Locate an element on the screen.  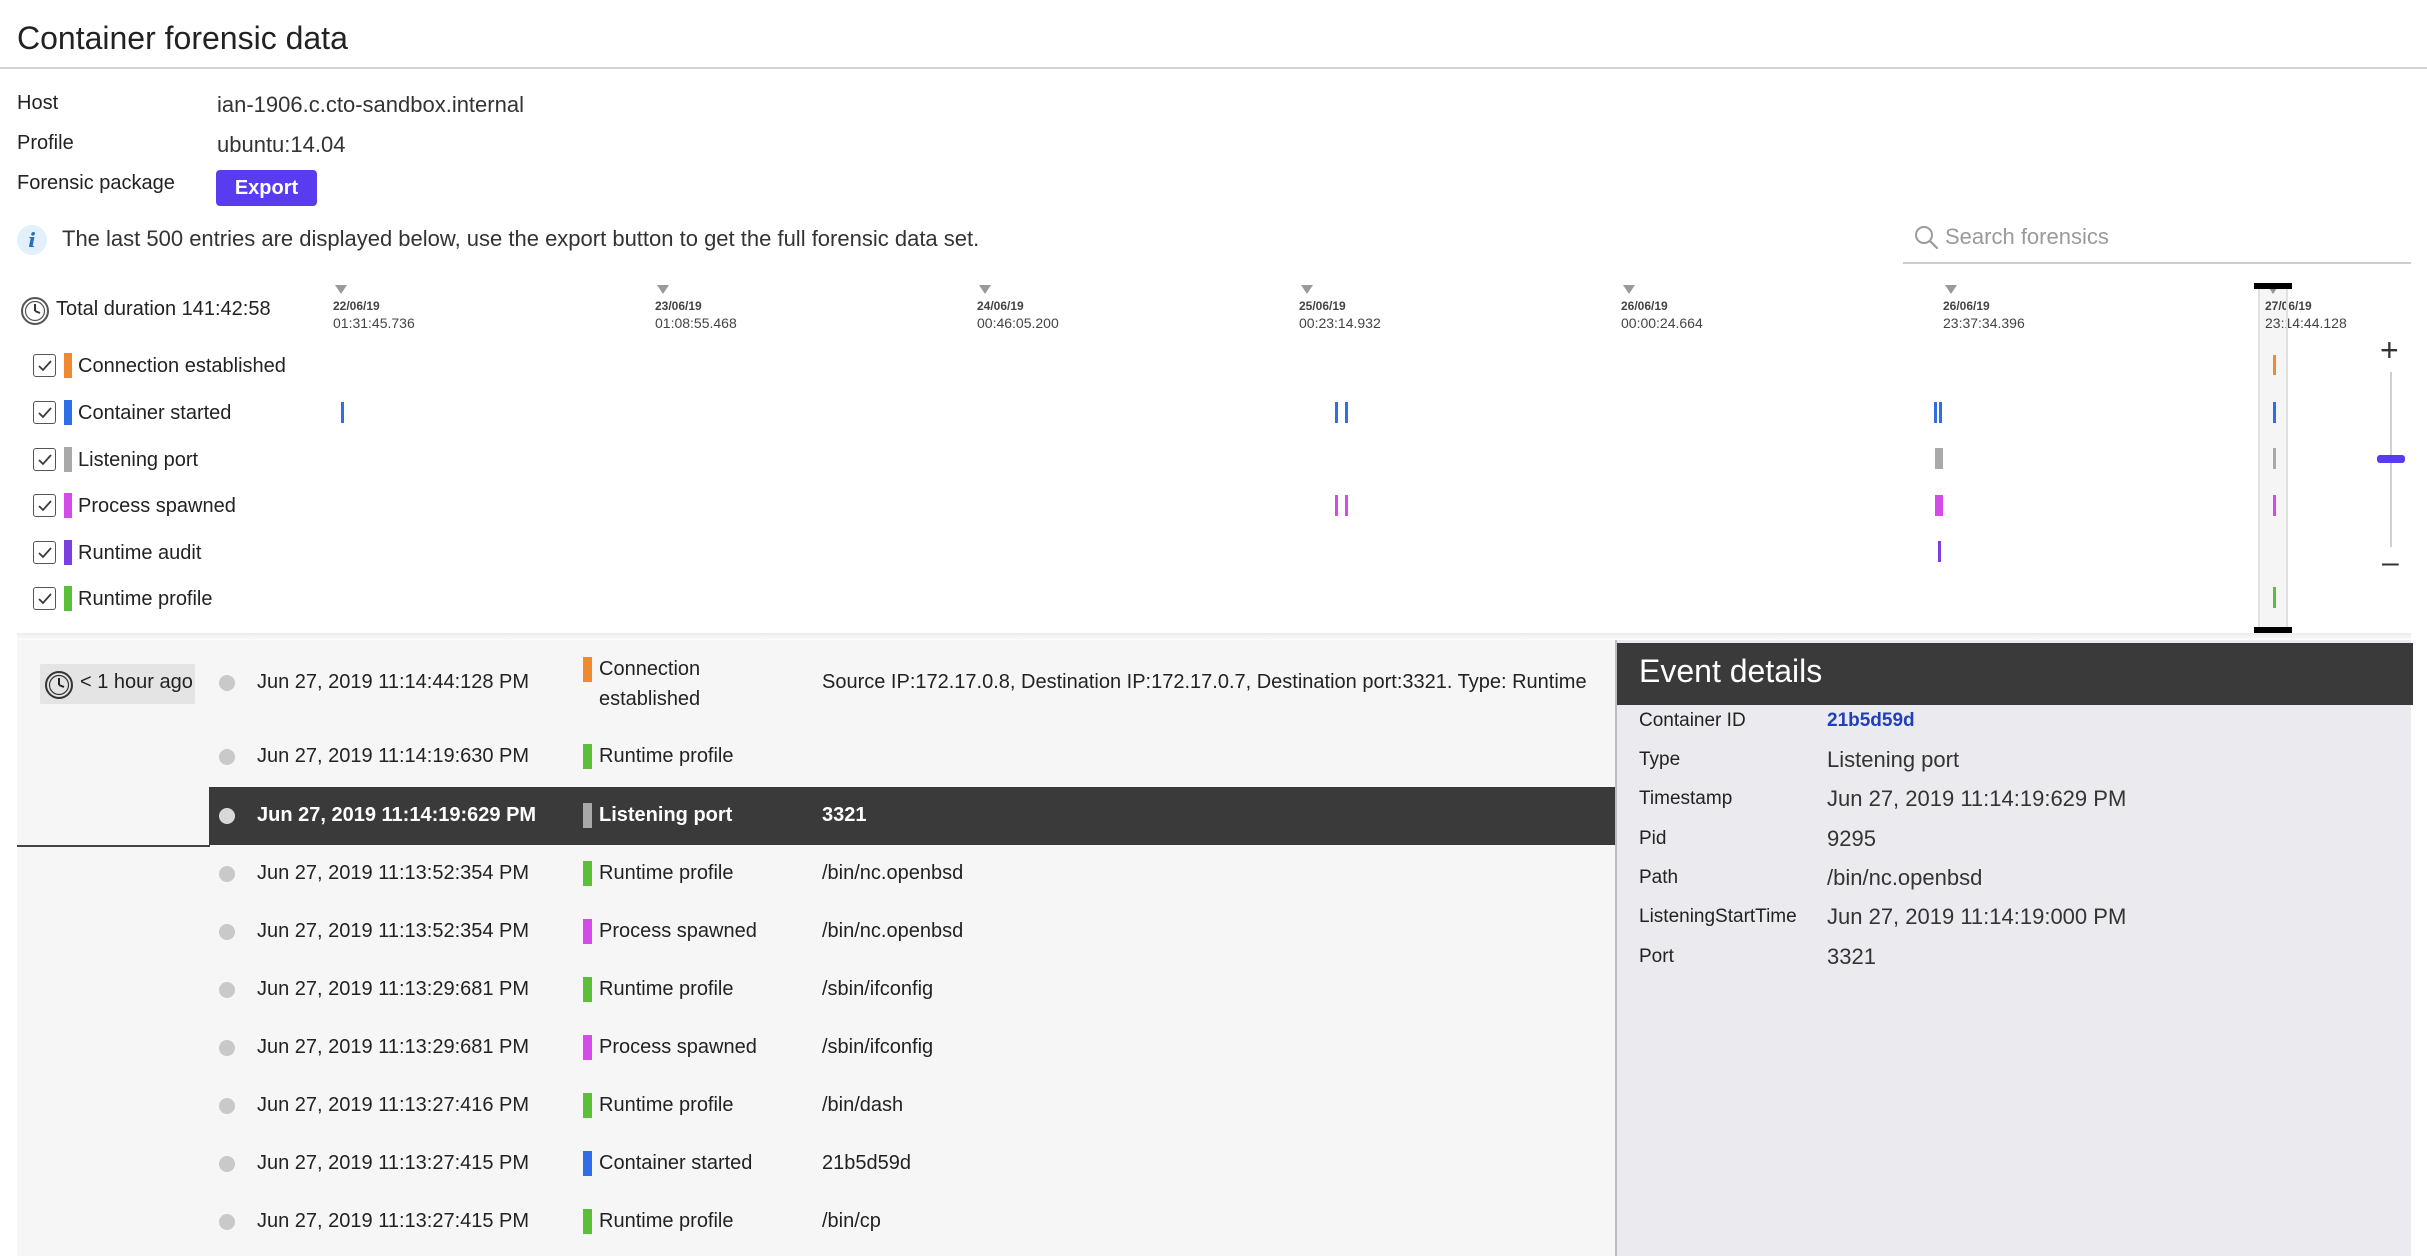
axis-tick: 22/06/19 01:31:45.736 is located at coordinates (374, 308).